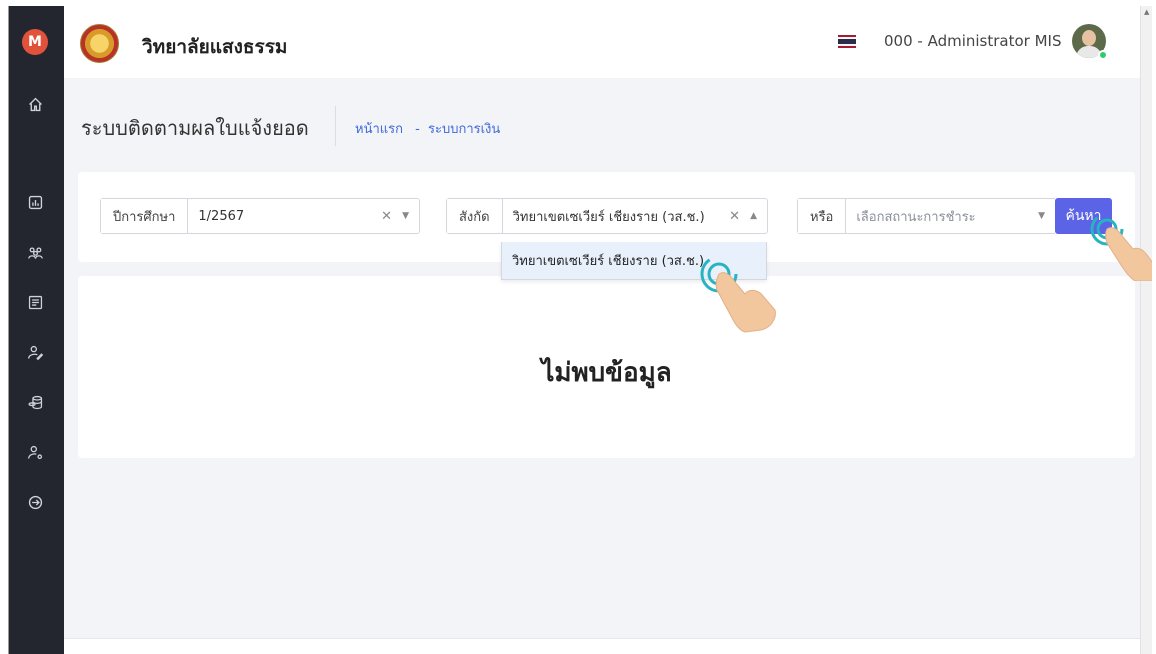 This screenshot has height=654, width=1156. I want to click on breadcrumb-finance-link: ระบบการเงิน, so click(464, 129).